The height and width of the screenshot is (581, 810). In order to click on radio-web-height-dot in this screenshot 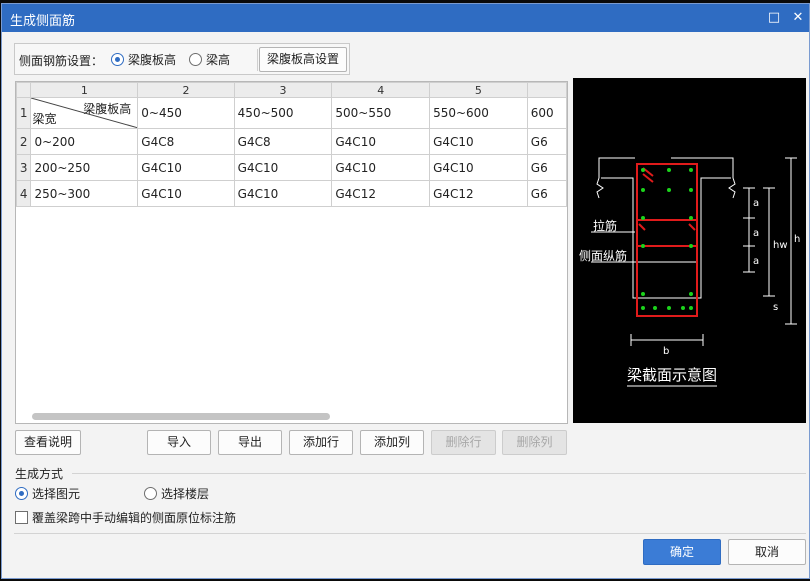, I will do `click(117, 59)`.